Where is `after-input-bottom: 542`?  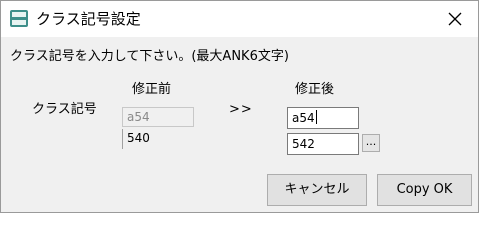
after-input-bottom: 542 is located at coordinates (323, 144).